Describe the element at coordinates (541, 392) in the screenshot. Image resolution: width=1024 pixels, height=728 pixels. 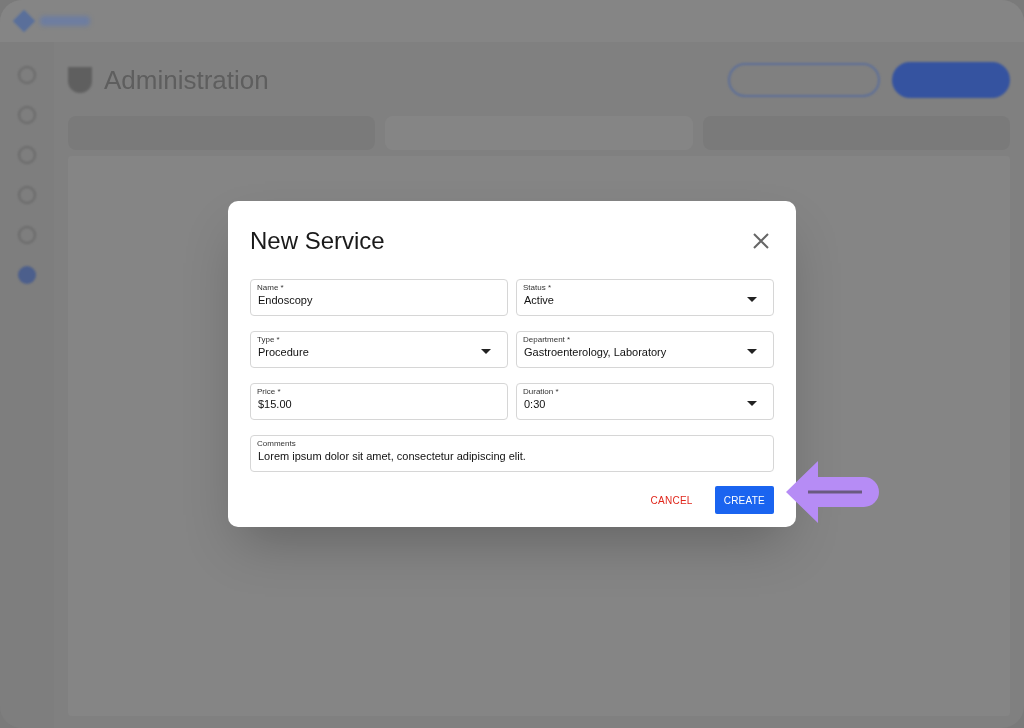
I see `field-label: Duration *` at that location.